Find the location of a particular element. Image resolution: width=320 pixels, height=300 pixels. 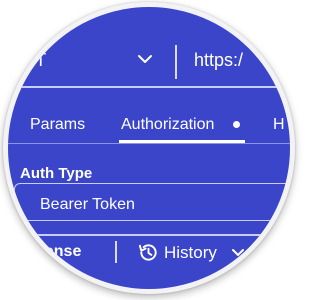

auth-type-label: Auth Type is located at coordinates (56, 173).